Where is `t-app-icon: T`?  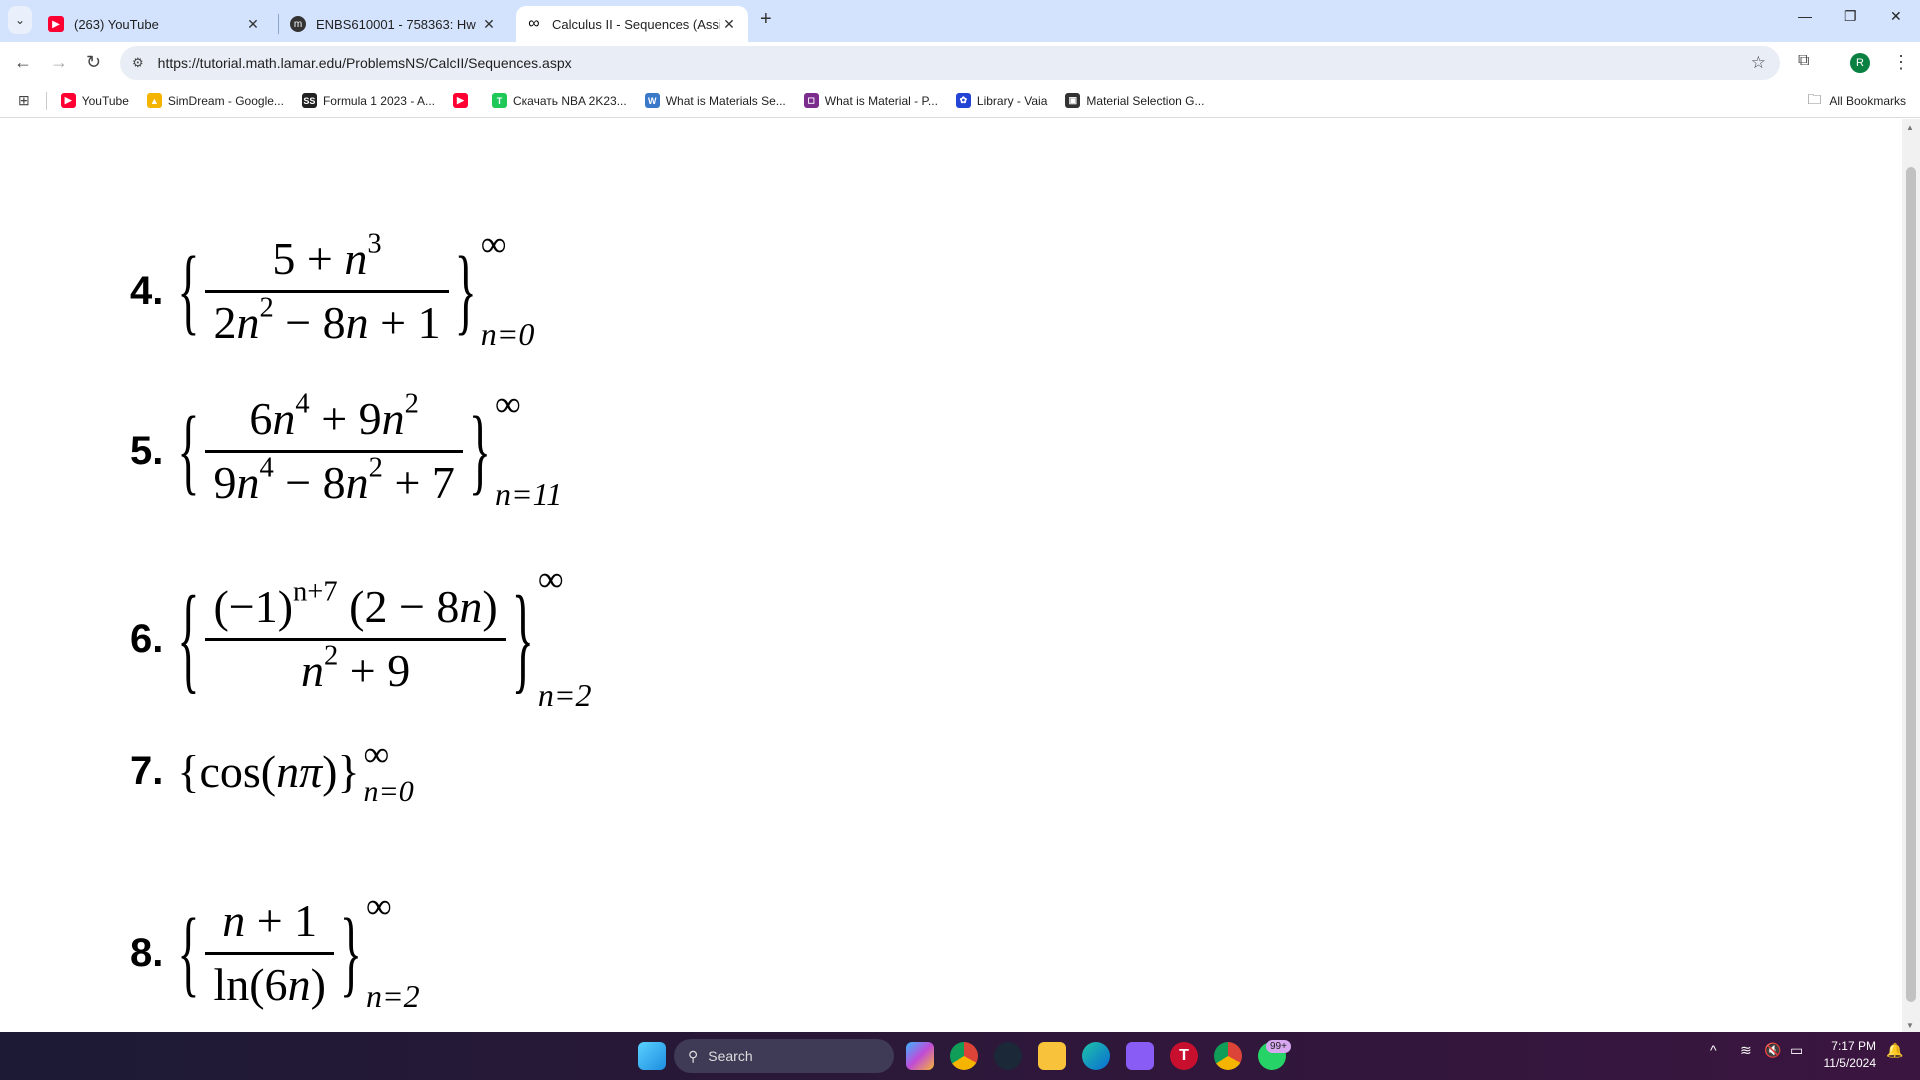
t-app-icon: T is located at coordinates (1184, 1056).